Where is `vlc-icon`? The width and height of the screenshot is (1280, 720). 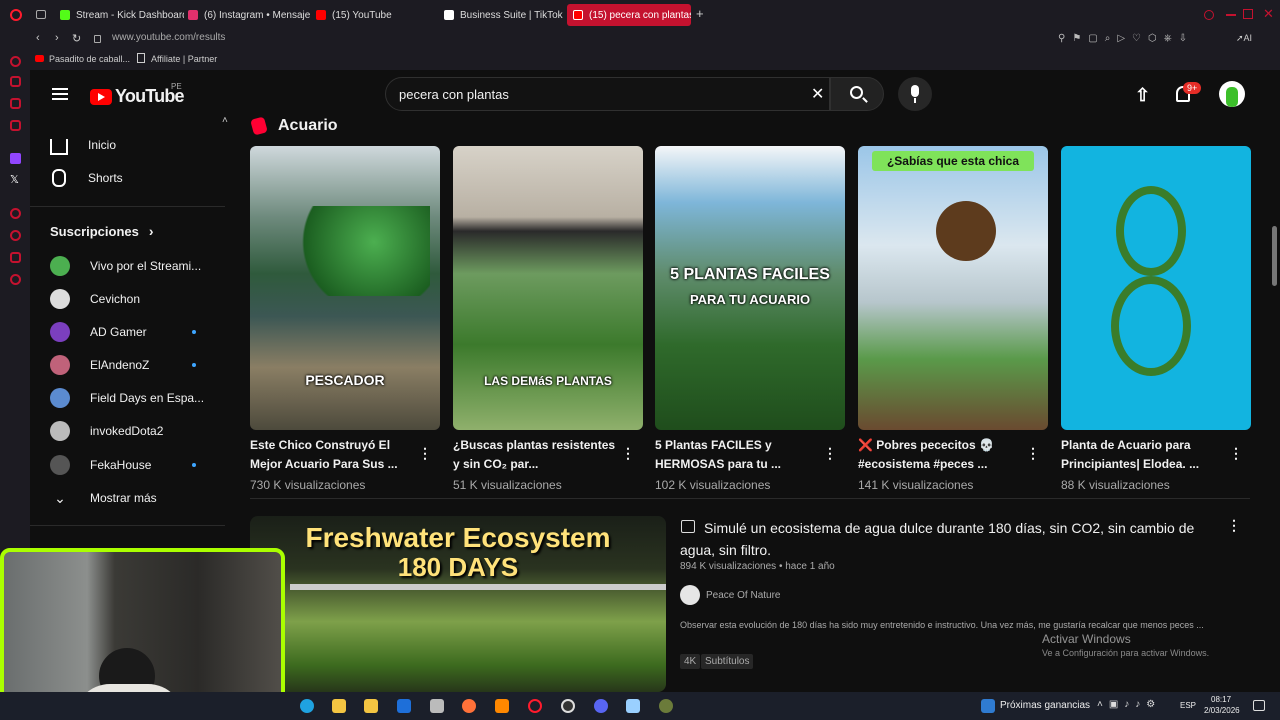 vlc-icon is located at coordinates (502, 706).